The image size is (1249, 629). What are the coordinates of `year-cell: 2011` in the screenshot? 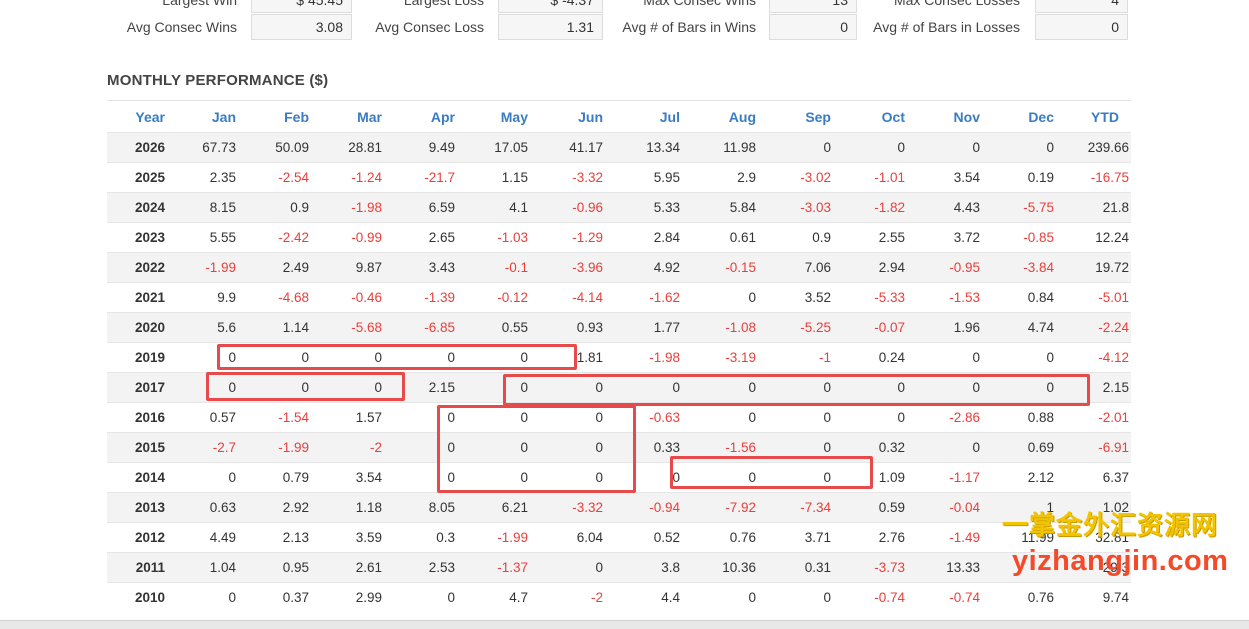 It's located at (141, 567).